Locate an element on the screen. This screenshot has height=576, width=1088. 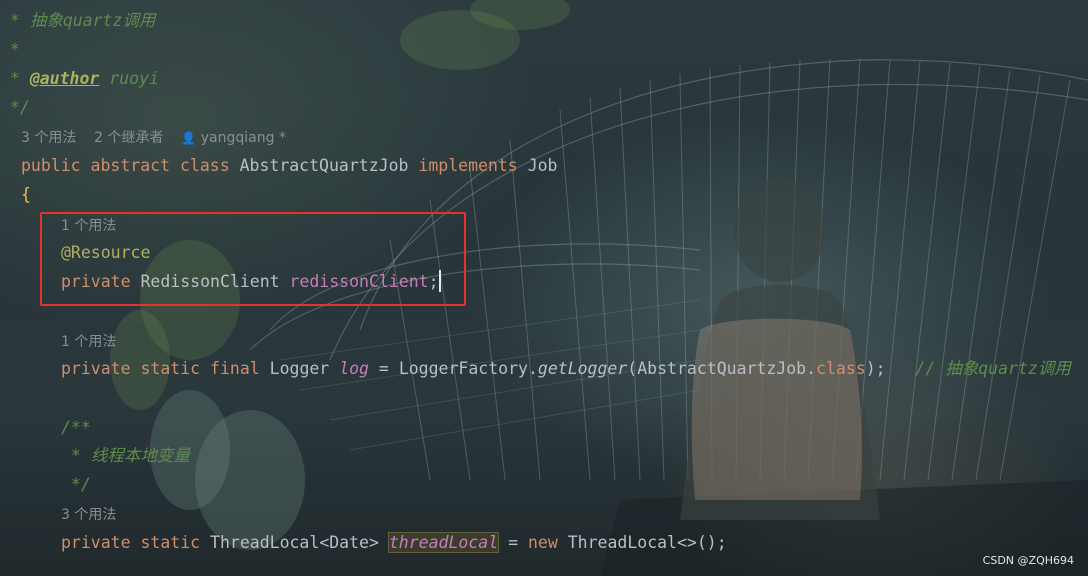
field3-name: threadLocal is located at coordinates (443, 542).